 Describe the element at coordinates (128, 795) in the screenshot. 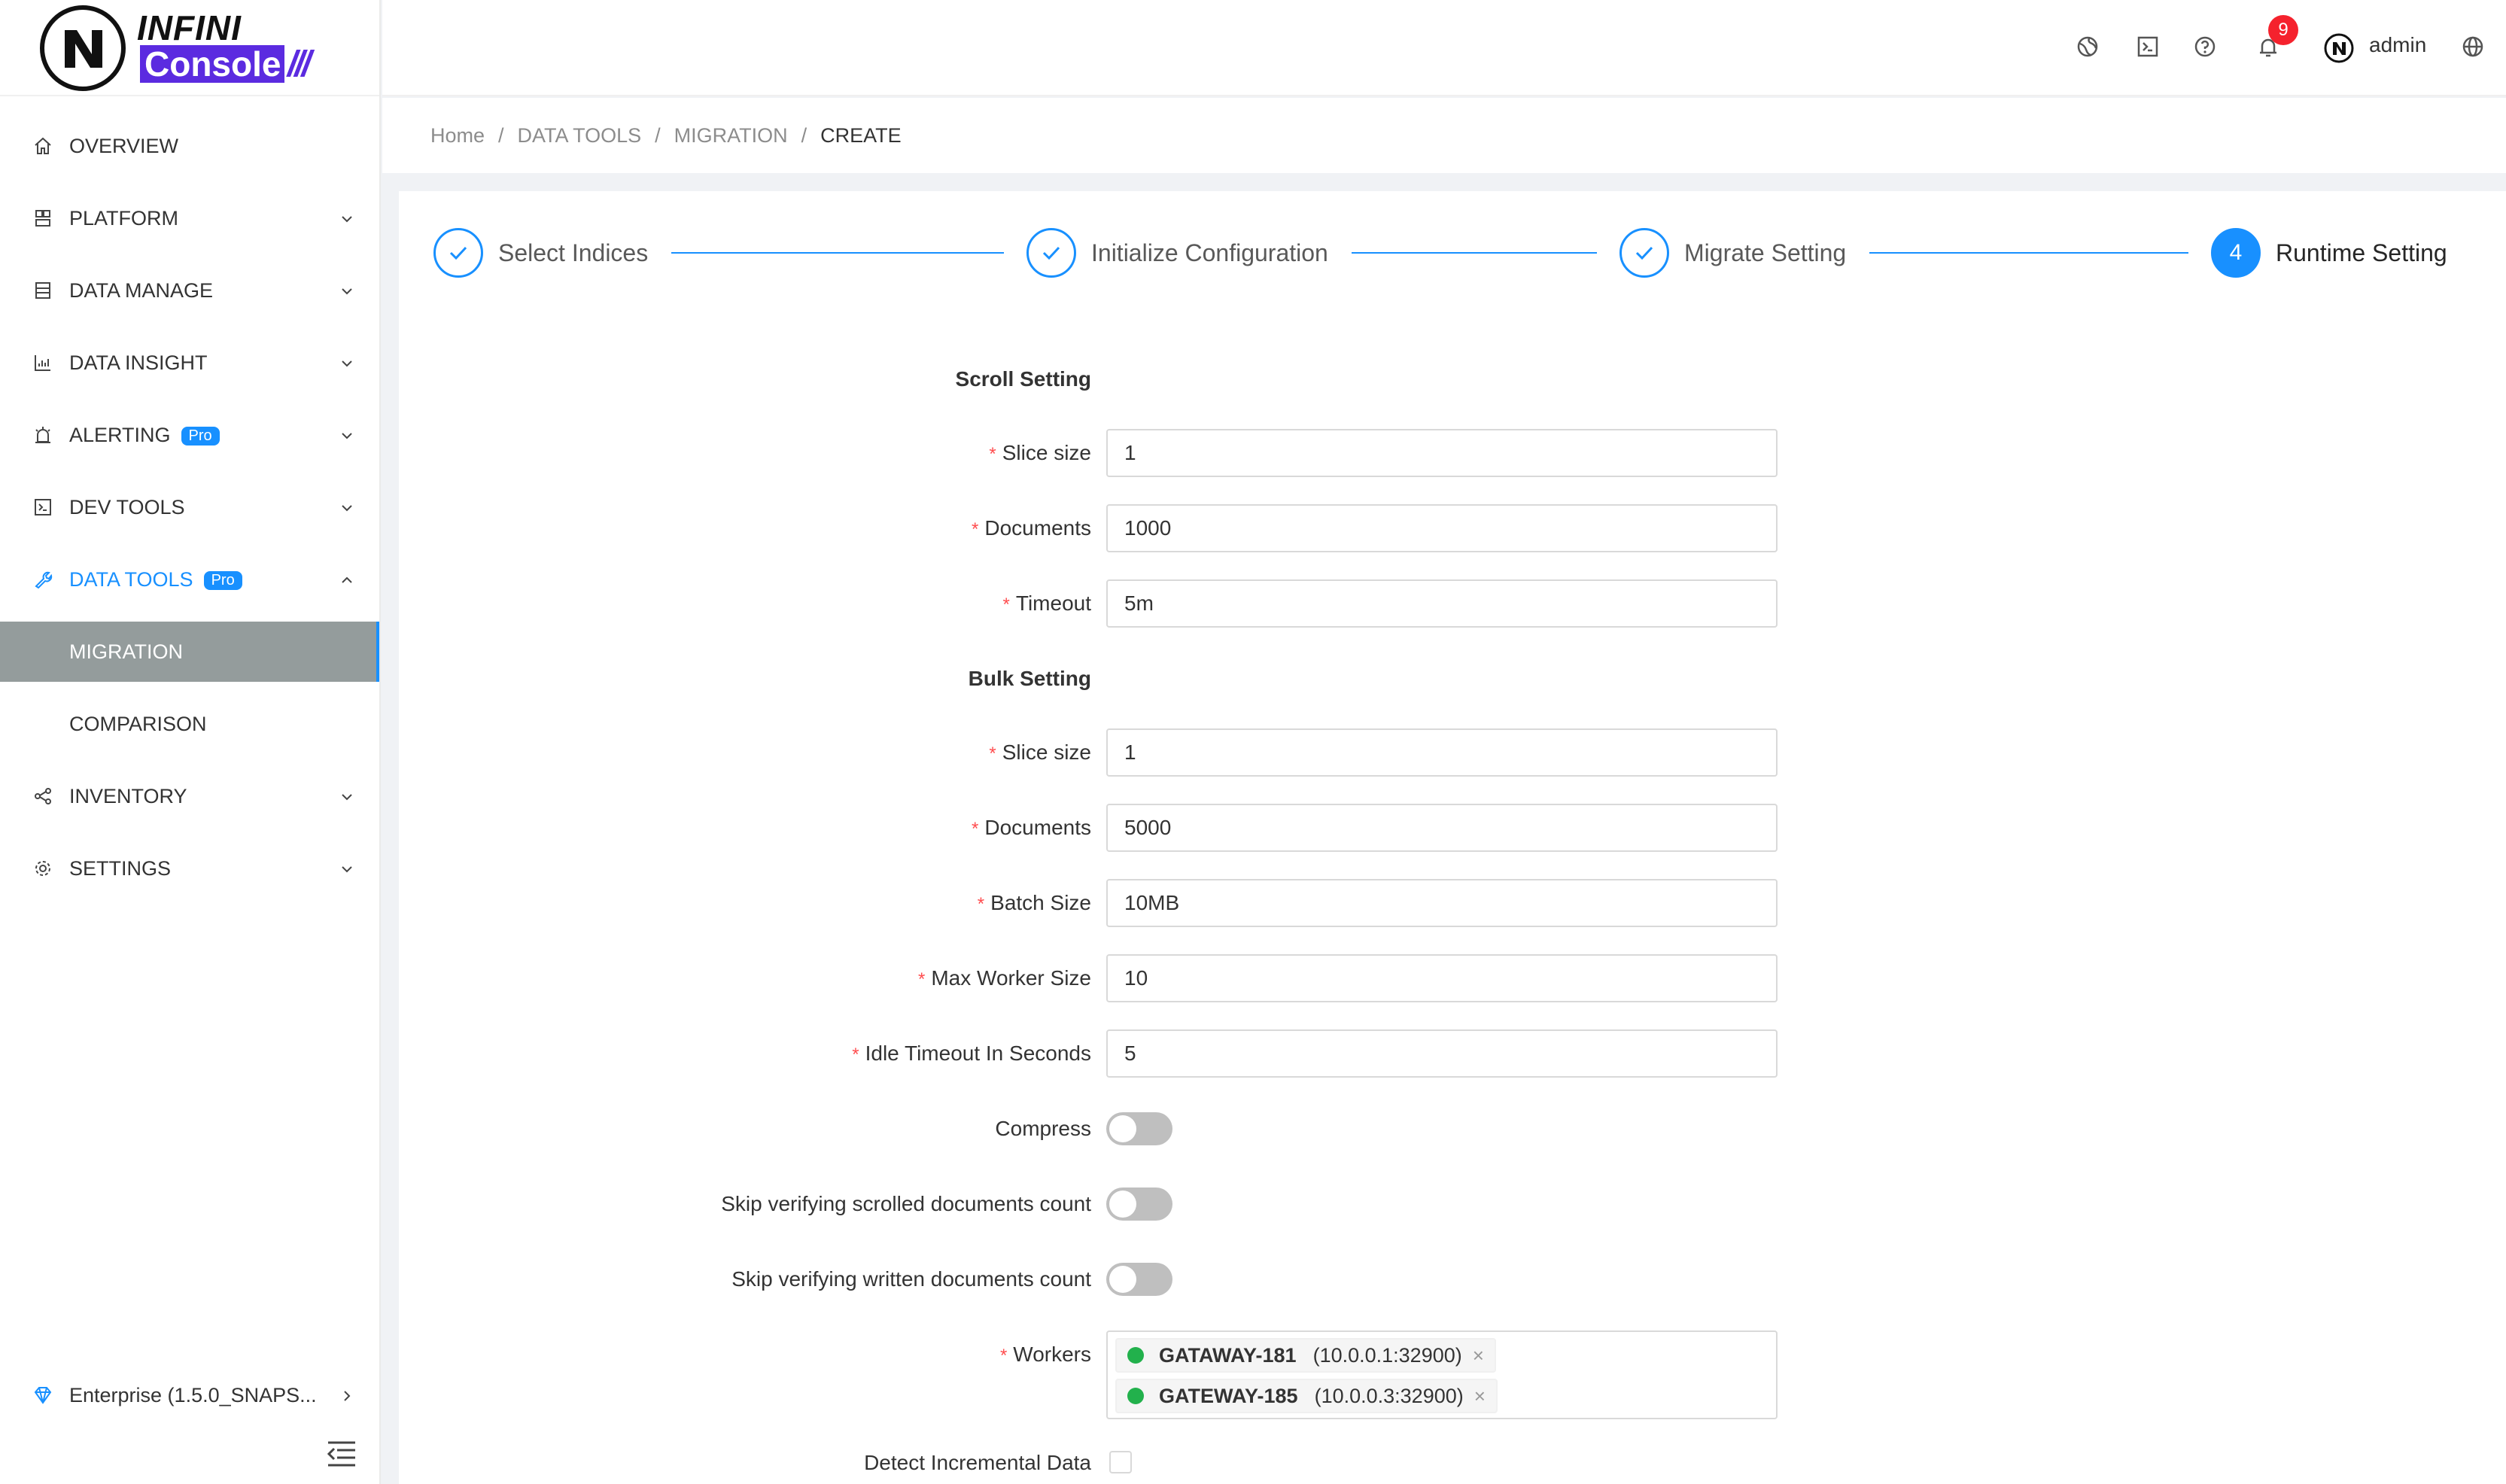

I see `sidebar-item-label: INVENTORY` at that location.